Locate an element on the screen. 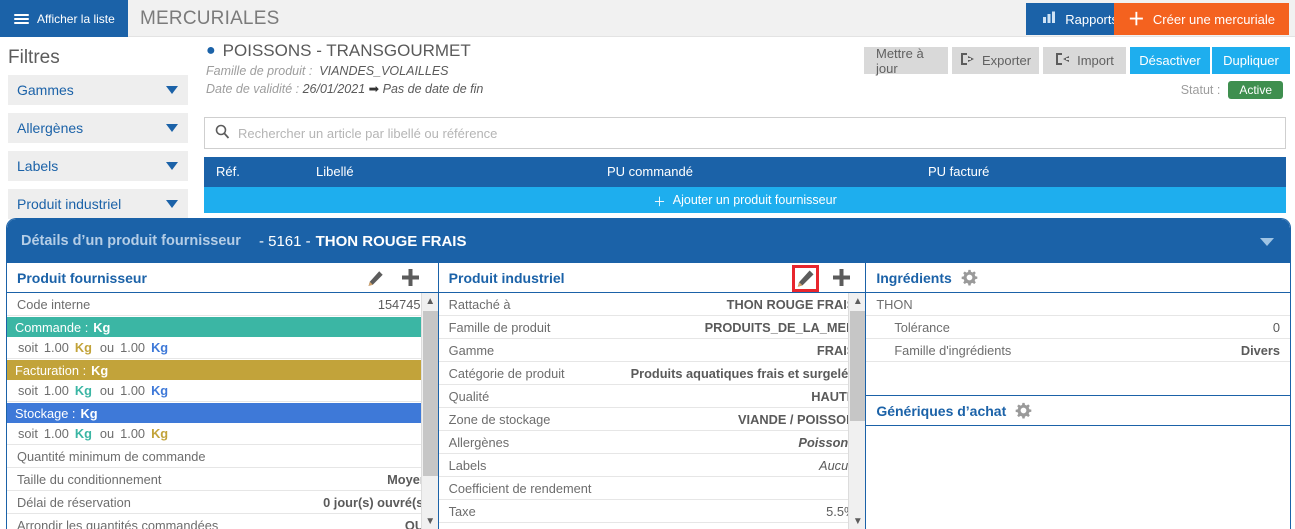 This screenshot has height=529, width=1295. table-row: Gamme FRAIS is located at coordinates (652, 350).